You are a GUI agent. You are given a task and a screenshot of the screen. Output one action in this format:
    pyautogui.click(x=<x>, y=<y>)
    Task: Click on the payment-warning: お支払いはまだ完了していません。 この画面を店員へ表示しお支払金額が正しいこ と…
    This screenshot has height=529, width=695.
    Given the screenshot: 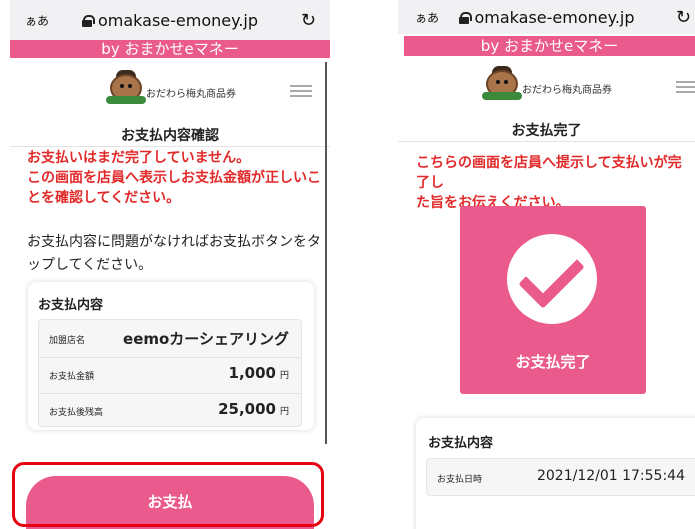 What is the action you would take?
    pyautogui.click(x=174, y=178)
    